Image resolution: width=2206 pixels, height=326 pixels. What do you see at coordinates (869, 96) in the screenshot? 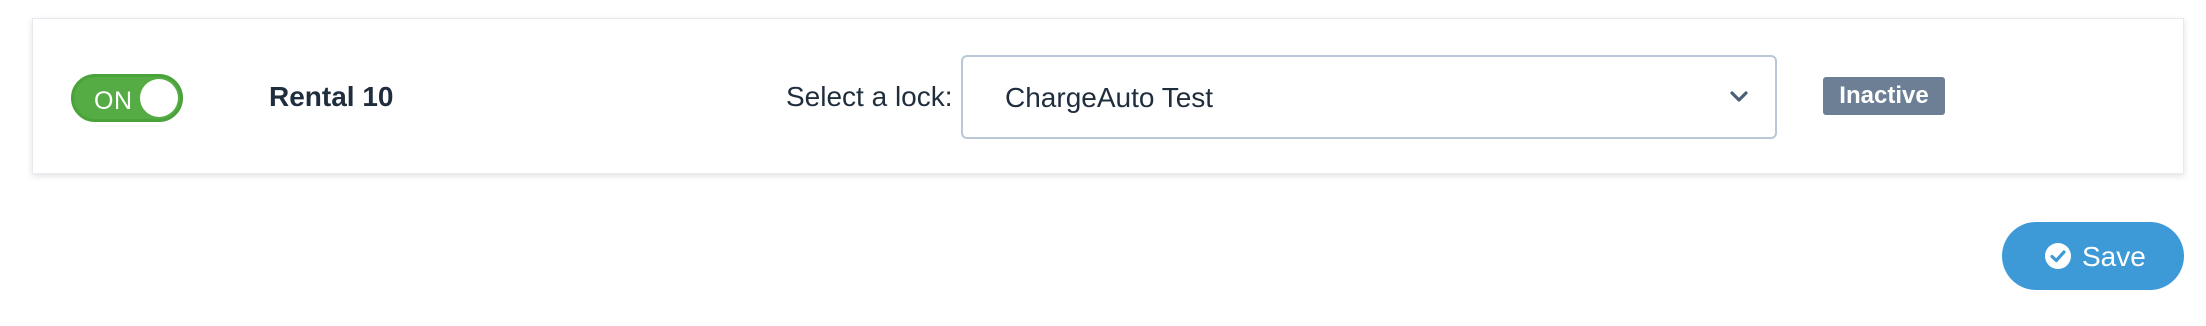
I see `lock-select-label: Select a lock:` at bounding box center [869, 96].